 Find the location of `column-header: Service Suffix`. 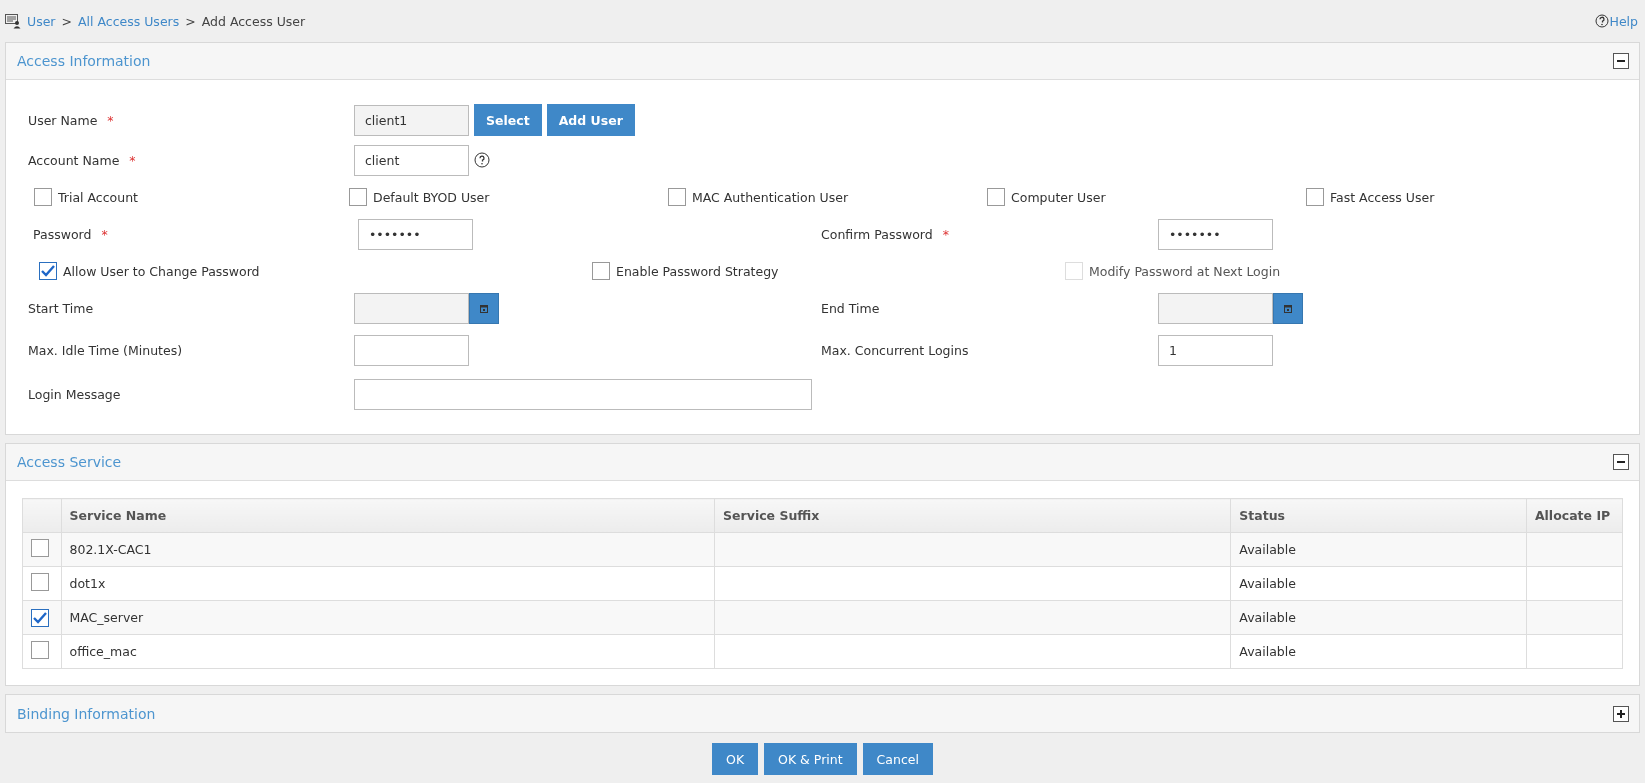

column-header: Service Suffix is located at coordinates (972, 515).